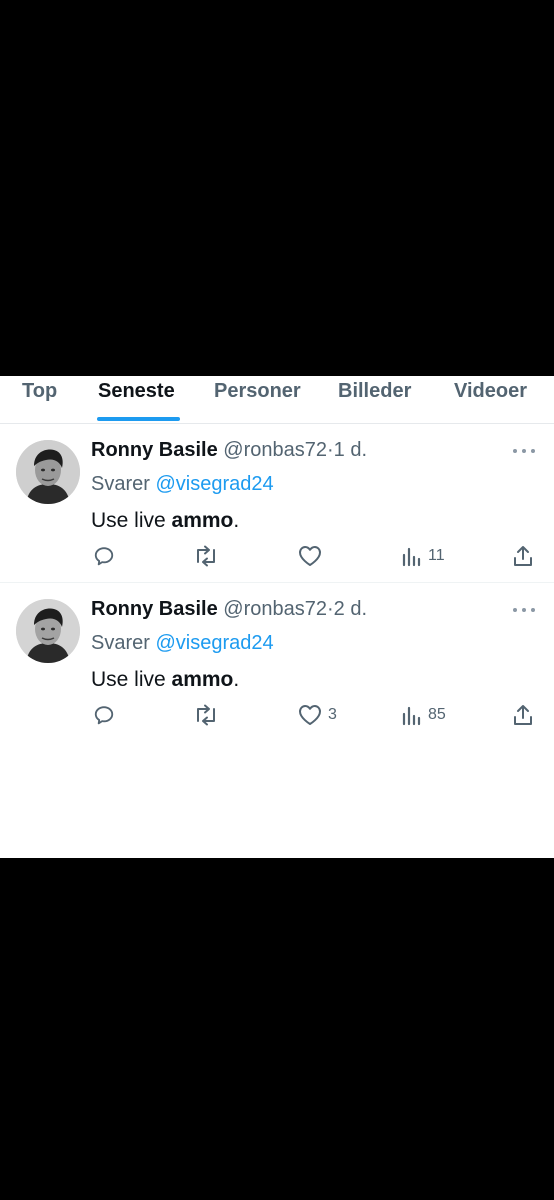  Describe the element at coordinates (277, 715) in the screenshot. I see `tweet-actions: 3 85` at that location.